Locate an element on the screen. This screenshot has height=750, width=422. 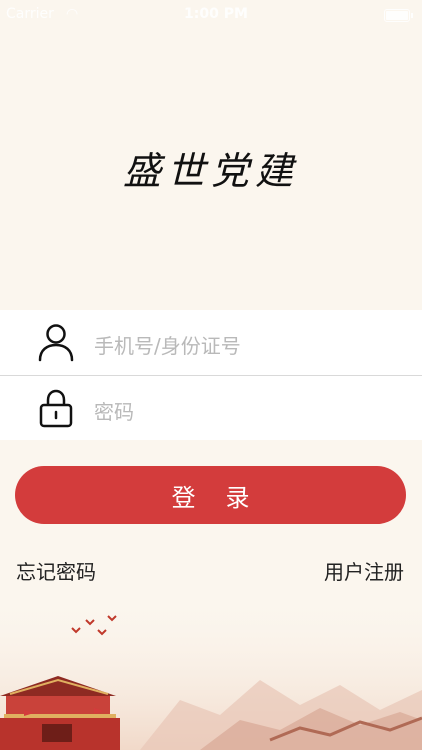
register-link: 用户注册 is located at coordinates (364, 570).